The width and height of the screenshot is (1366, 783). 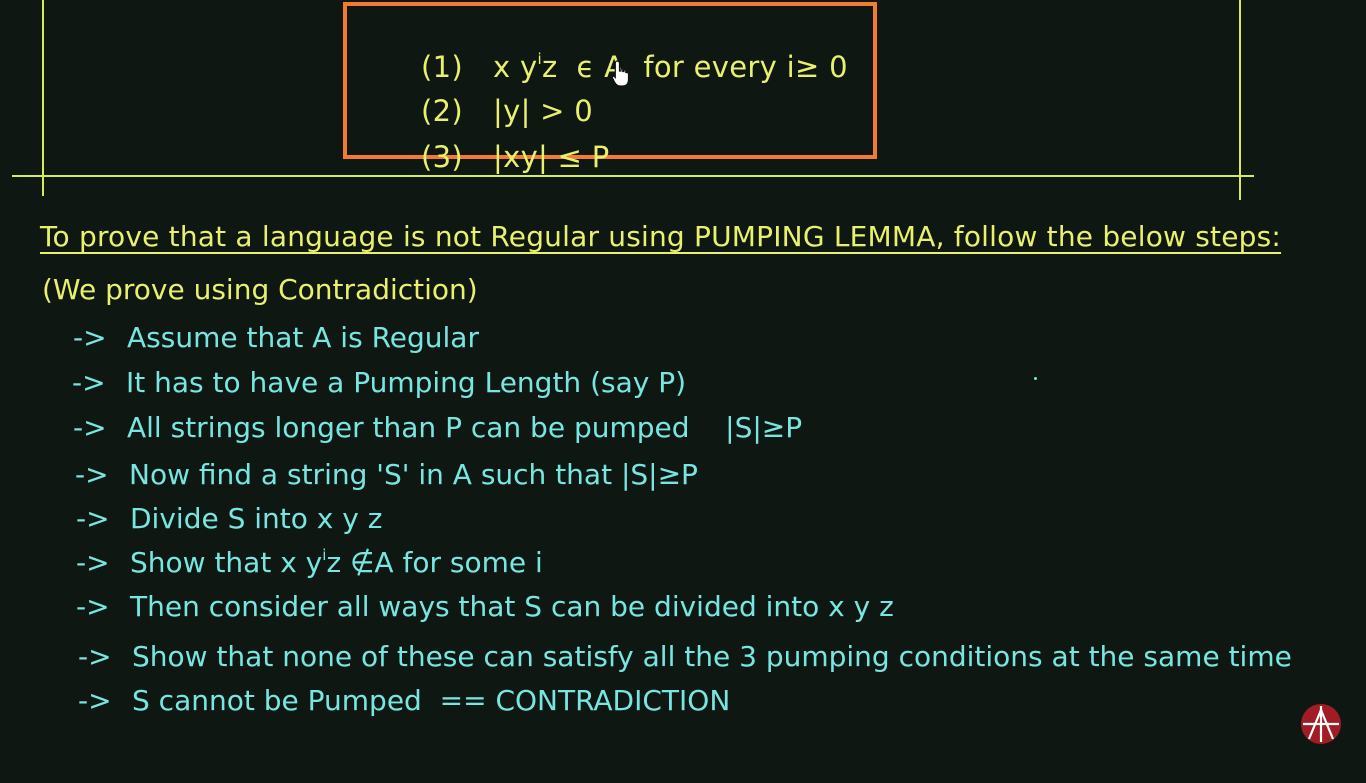 I want to click on left-margin-line, so click(x=43, y=98).